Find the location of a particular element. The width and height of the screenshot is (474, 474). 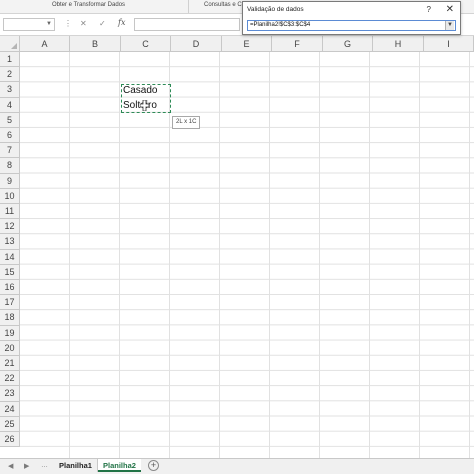

ribbon-separator is located at coordinates (188, 6).